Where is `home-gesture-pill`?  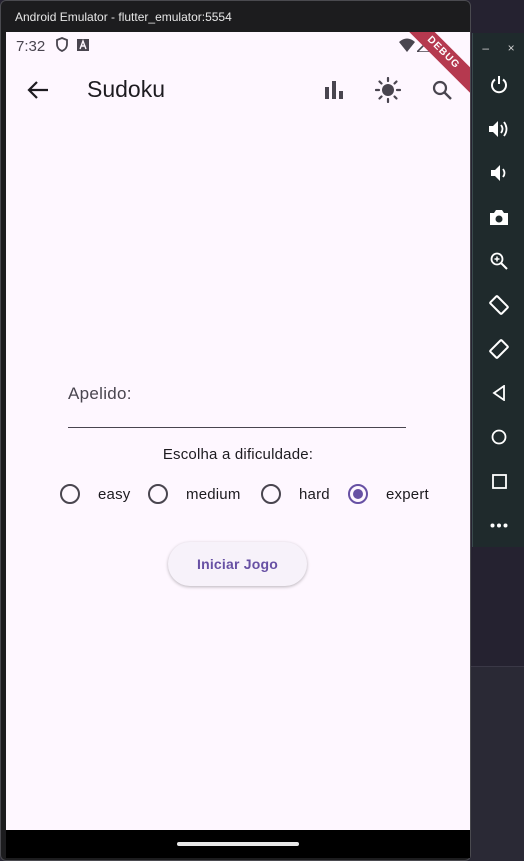 home-gesture-pill is located at coordinates (238, 844).